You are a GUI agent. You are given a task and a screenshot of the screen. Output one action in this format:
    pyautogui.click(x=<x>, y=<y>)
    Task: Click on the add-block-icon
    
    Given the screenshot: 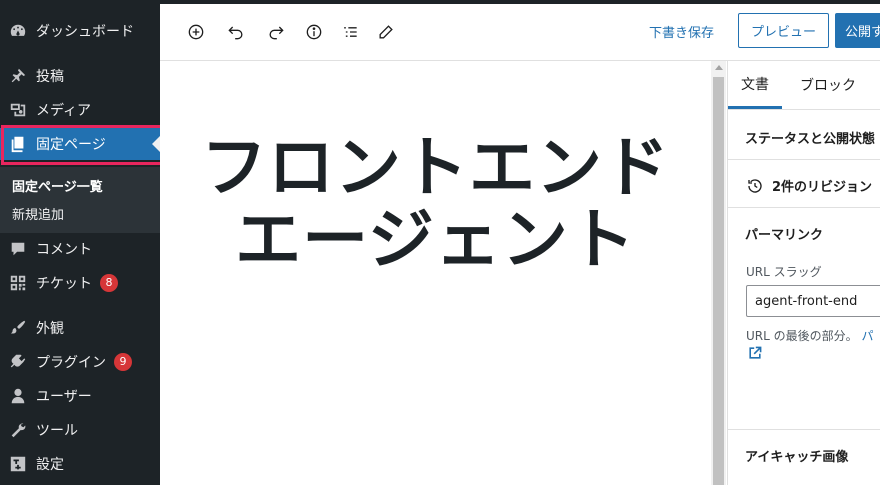 What is the action you would take?
    pyautogui.click(x=196, y=32)
    